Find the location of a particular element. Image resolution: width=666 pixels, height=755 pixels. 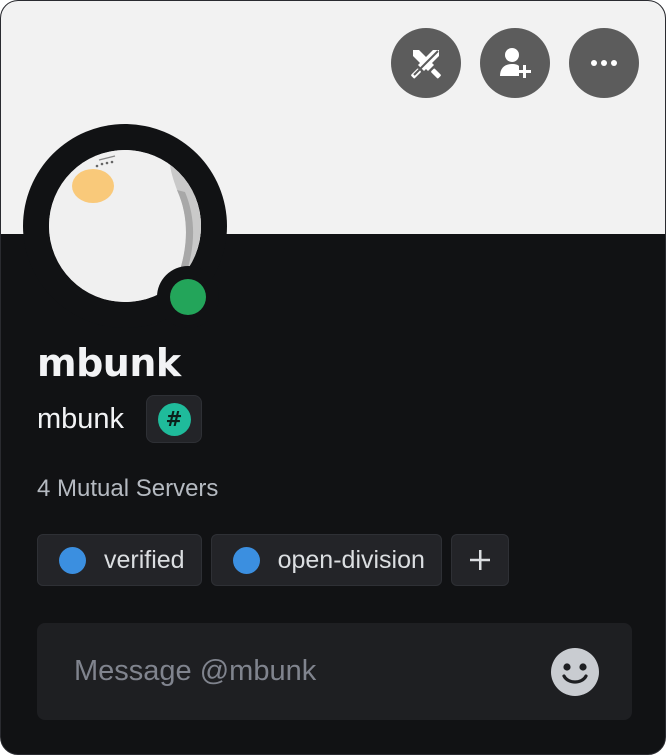

add-friend-icon is located at coordinates (515, 63).